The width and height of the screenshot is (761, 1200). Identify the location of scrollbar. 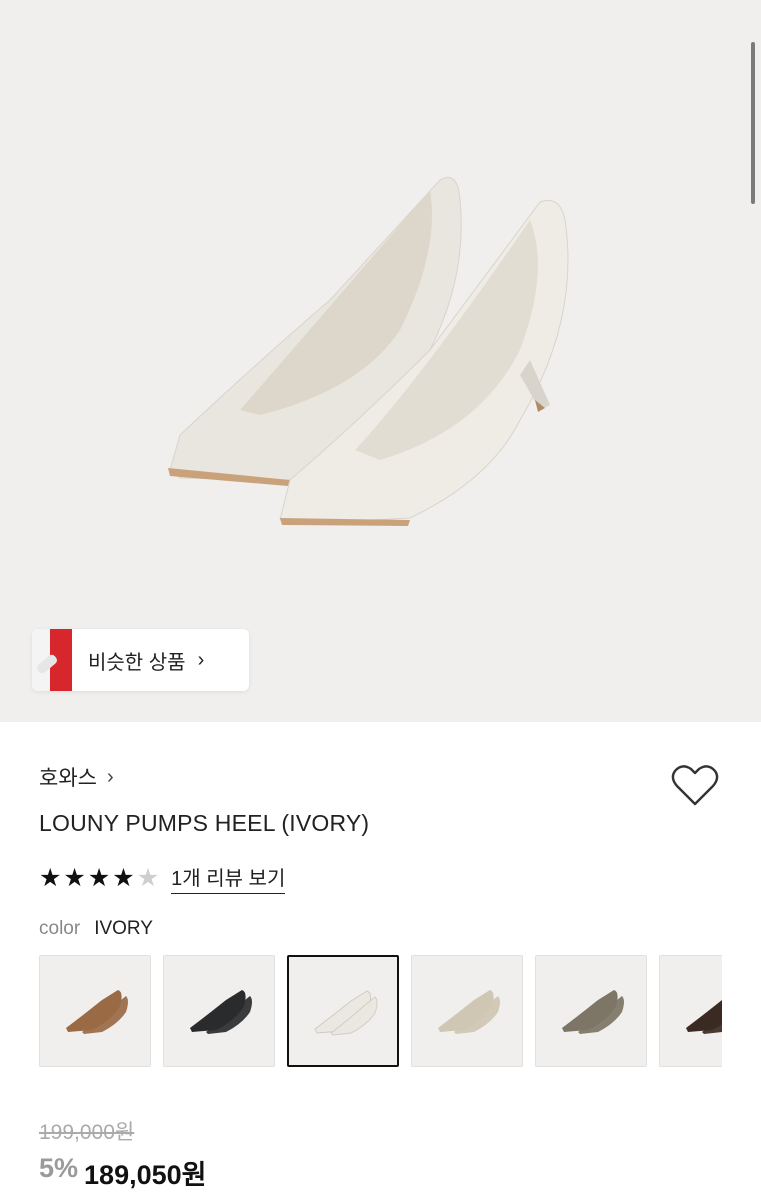
(753, 123).